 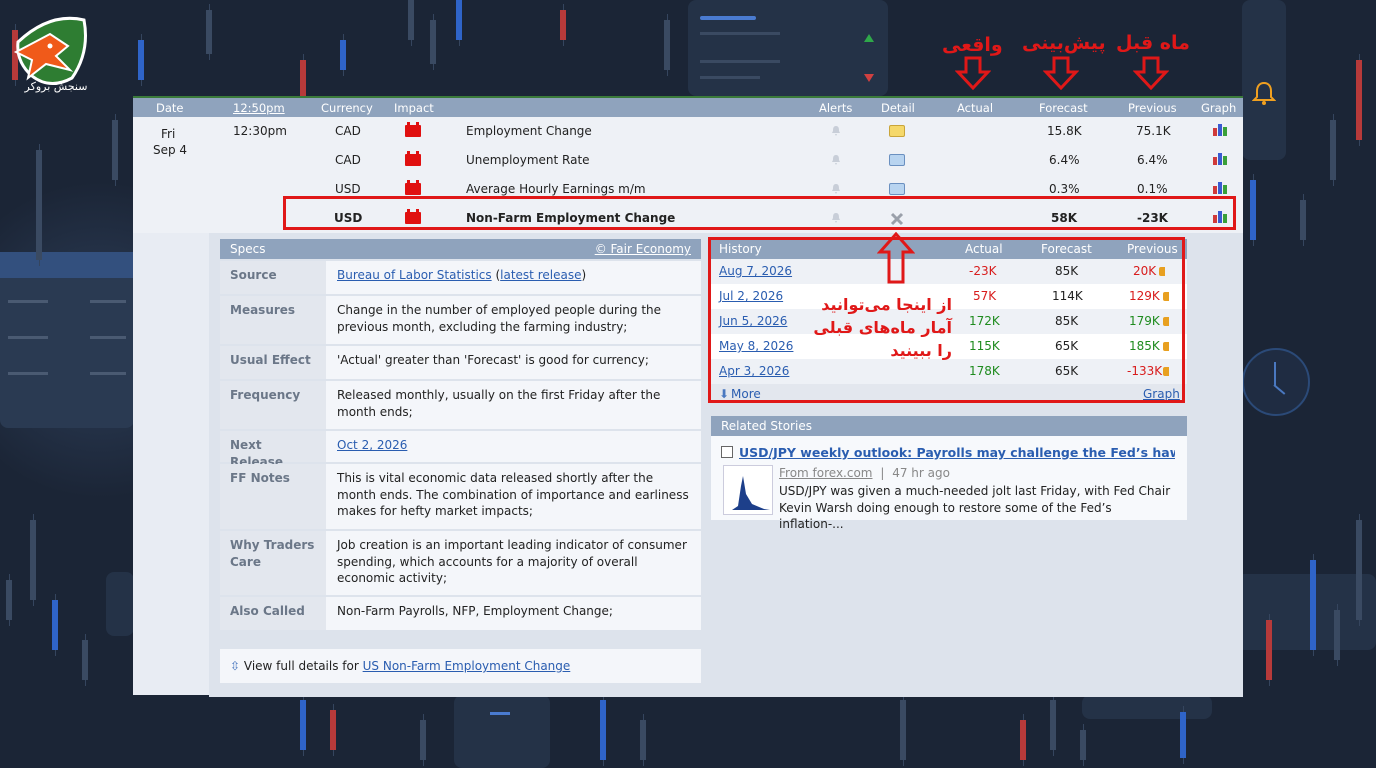 I want to click on col-currency: Currency, so click(x=347, y=108).